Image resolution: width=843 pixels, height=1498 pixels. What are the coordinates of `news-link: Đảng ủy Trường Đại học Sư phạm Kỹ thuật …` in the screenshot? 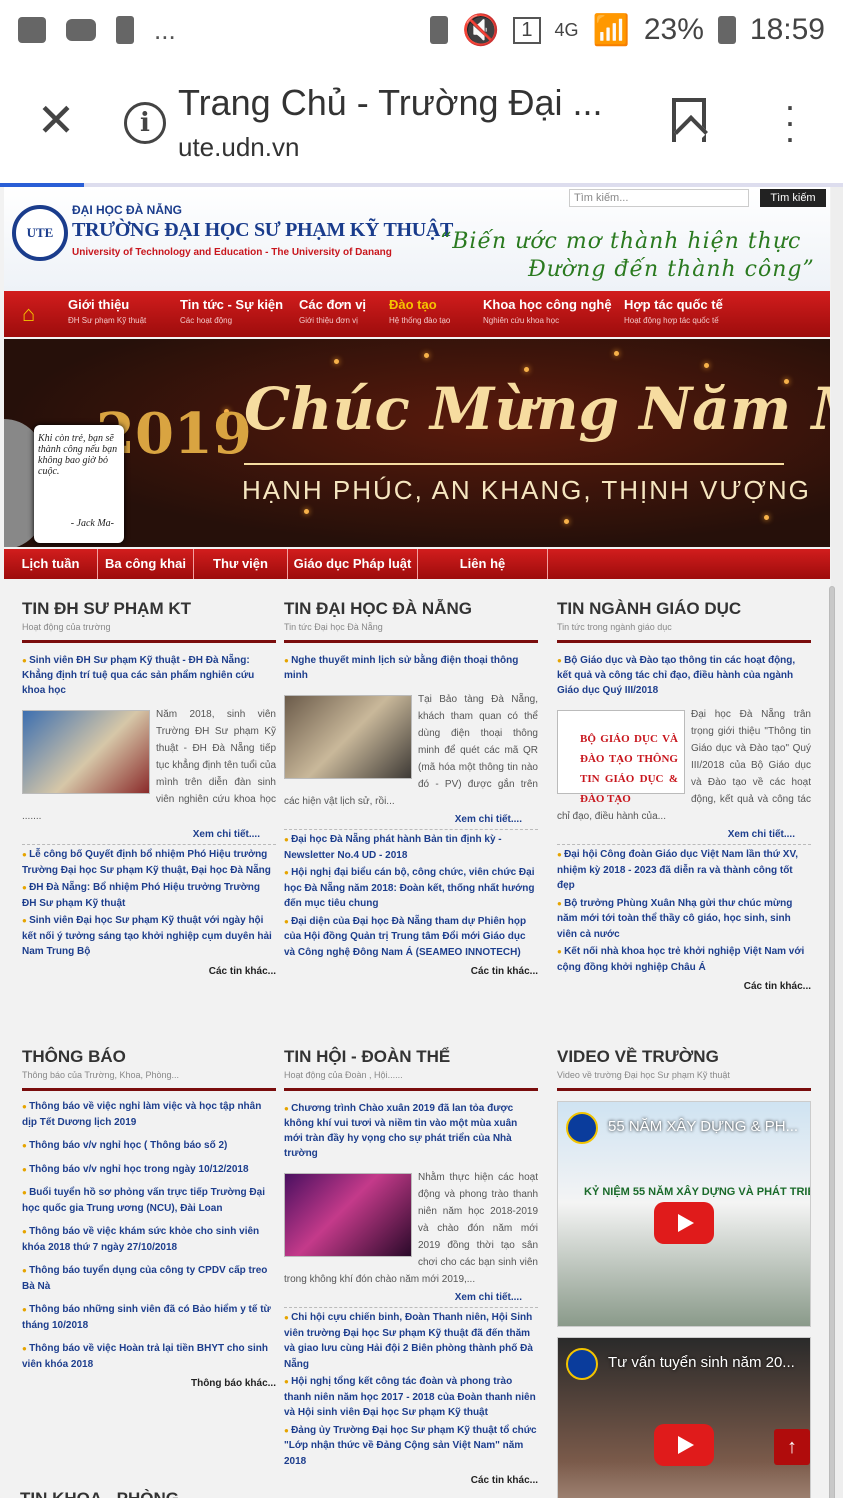 It's located at (411, 1446).